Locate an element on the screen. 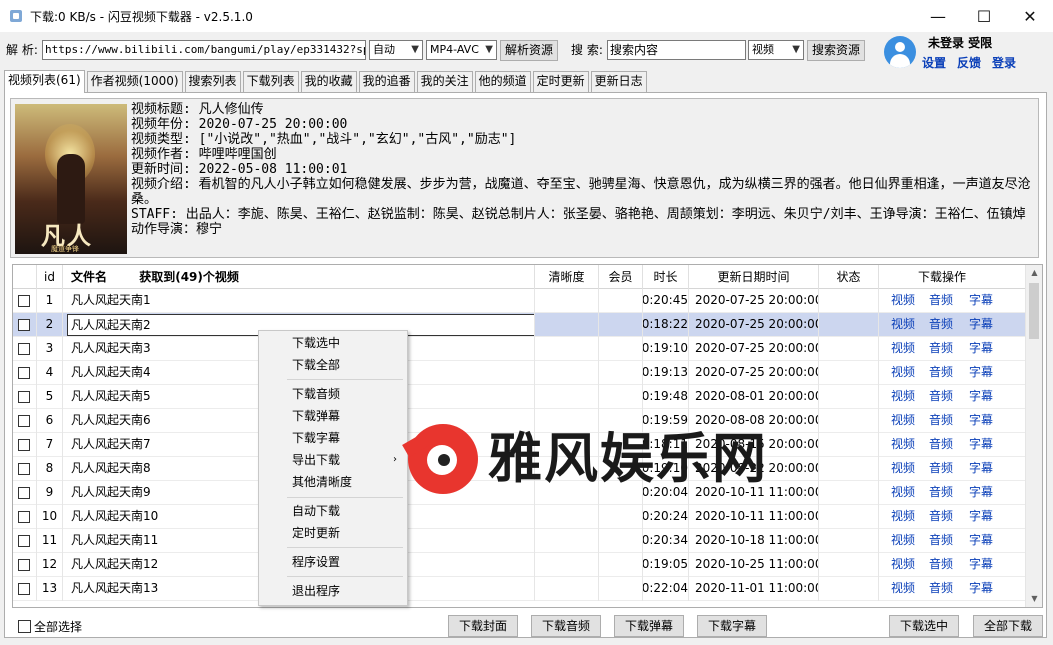 The height and width of the screenshot is (645, 1053). search-input: 搜索内容 is located at coordinates (676, 50).